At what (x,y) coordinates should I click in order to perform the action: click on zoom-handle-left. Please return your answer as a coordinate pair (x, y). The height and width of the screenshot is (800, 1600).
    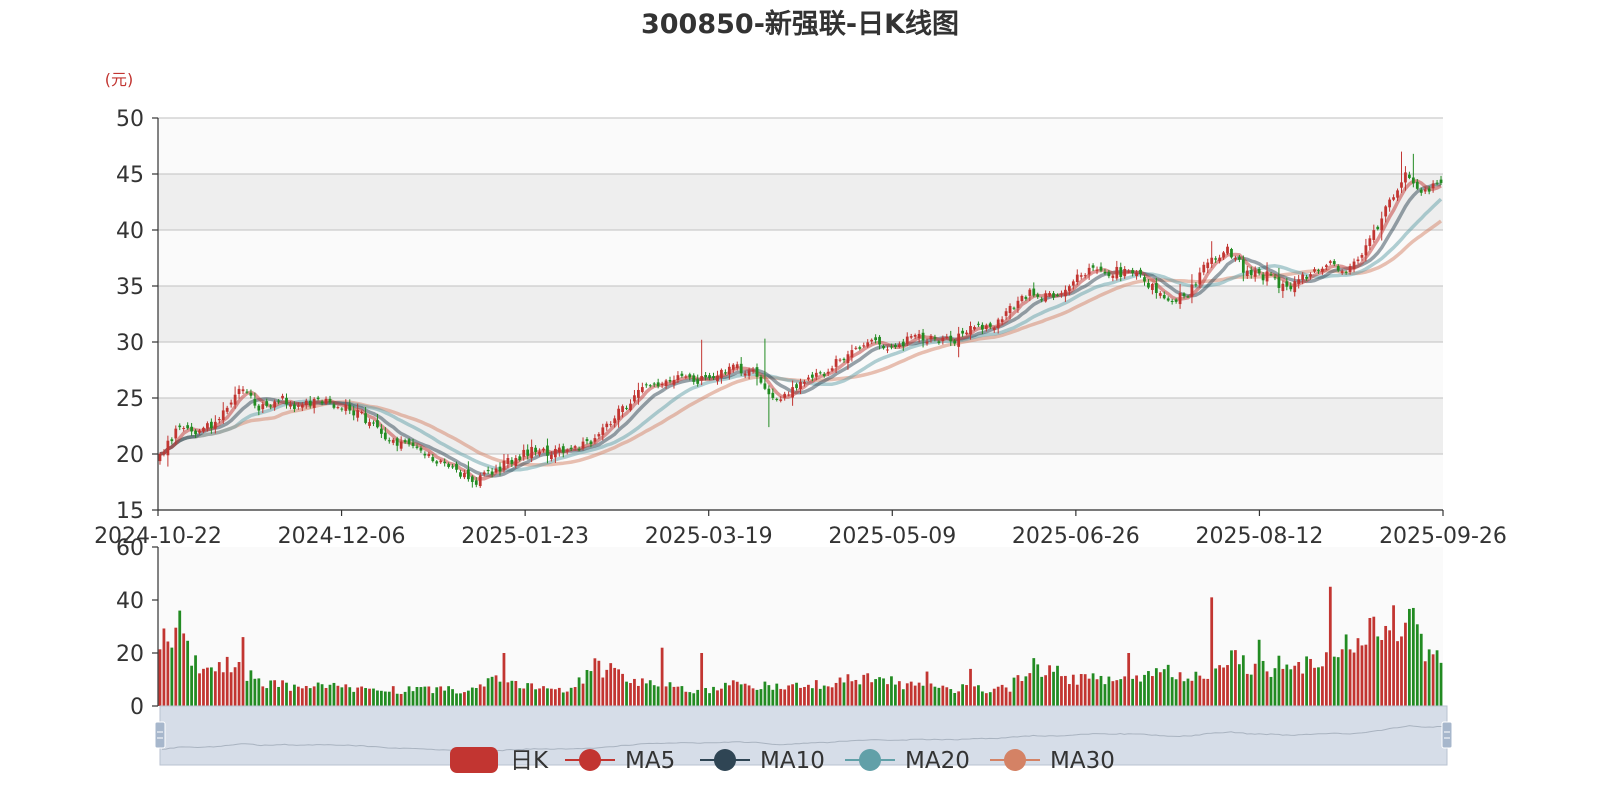
    Looking at the image, I should click on (160, 735).